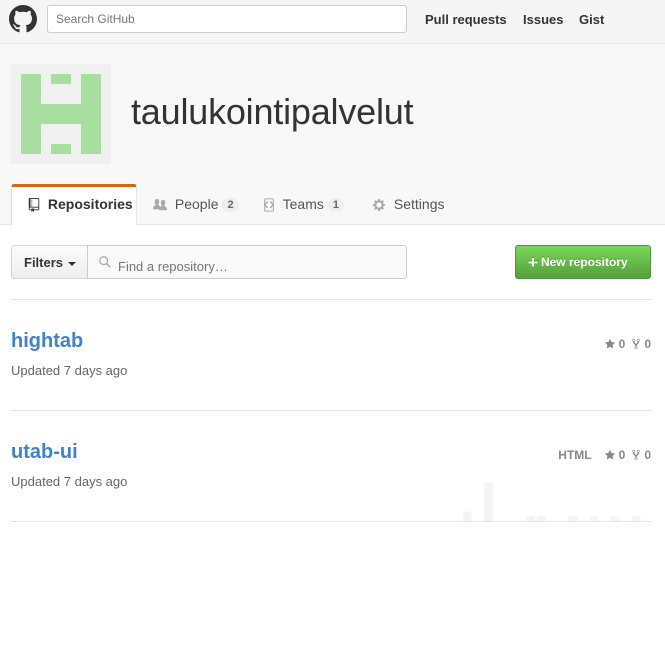 The width and height of the screenshot is (665, 665). What do you see at coordinates (44, 262) in the screenshot?
I see `filters-label: Filters` at bounding box center [44, 262].